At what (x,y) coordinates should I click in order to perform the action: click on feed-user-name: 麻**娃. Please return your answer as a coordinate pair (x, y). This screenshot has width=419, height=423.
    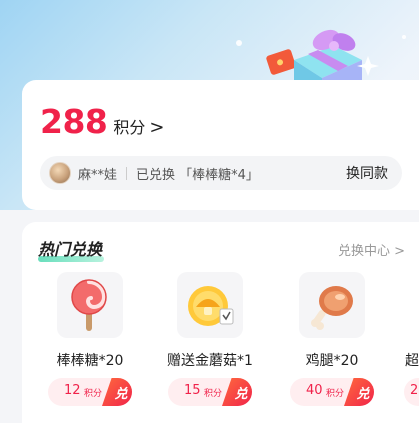
    Looking at the image, I should click on (98, 175).